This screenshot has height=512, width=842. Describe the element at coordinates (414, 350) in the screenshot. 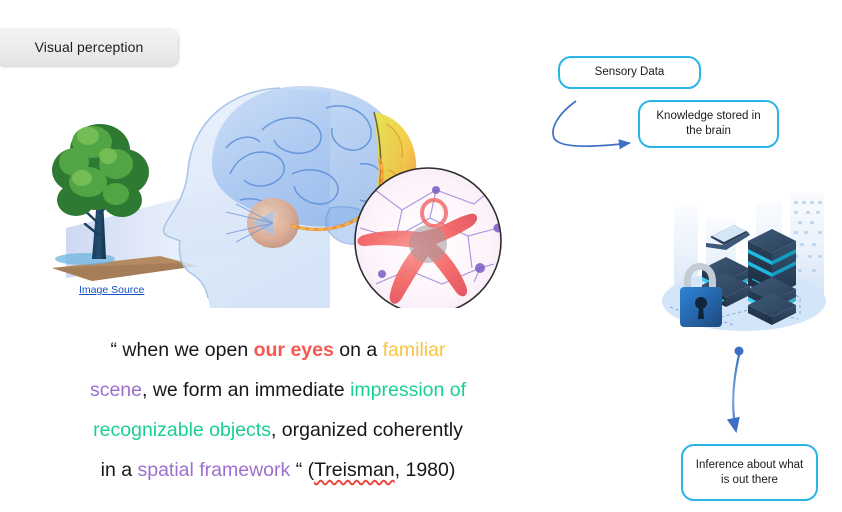

I see `quote-highlight-familiar: familiar` at that location.